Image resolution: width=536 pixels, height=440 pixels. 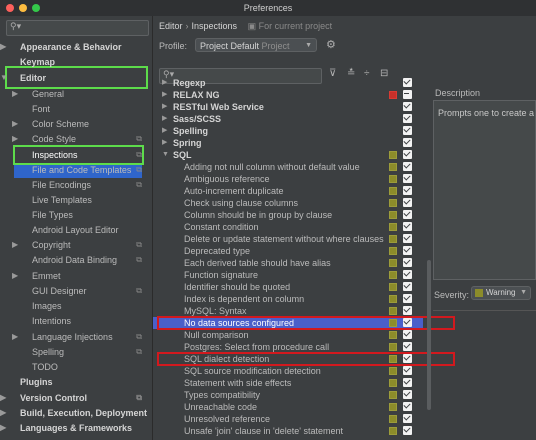 I want to click on inspection-group-row: ▶ Spring, so click(x=288, y=143).